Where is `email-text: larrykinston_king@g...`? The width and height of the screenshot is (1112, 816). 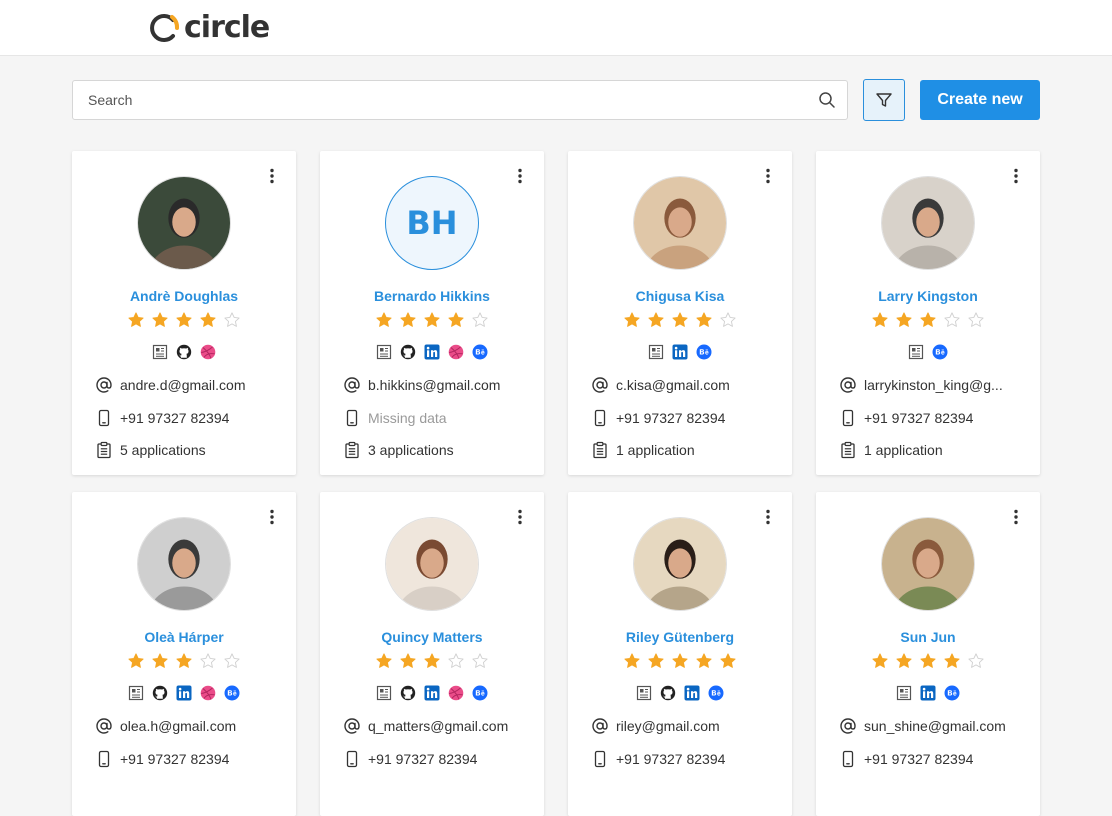 email-text: larrykinston_king@g... is located at coordinates (933, 385).